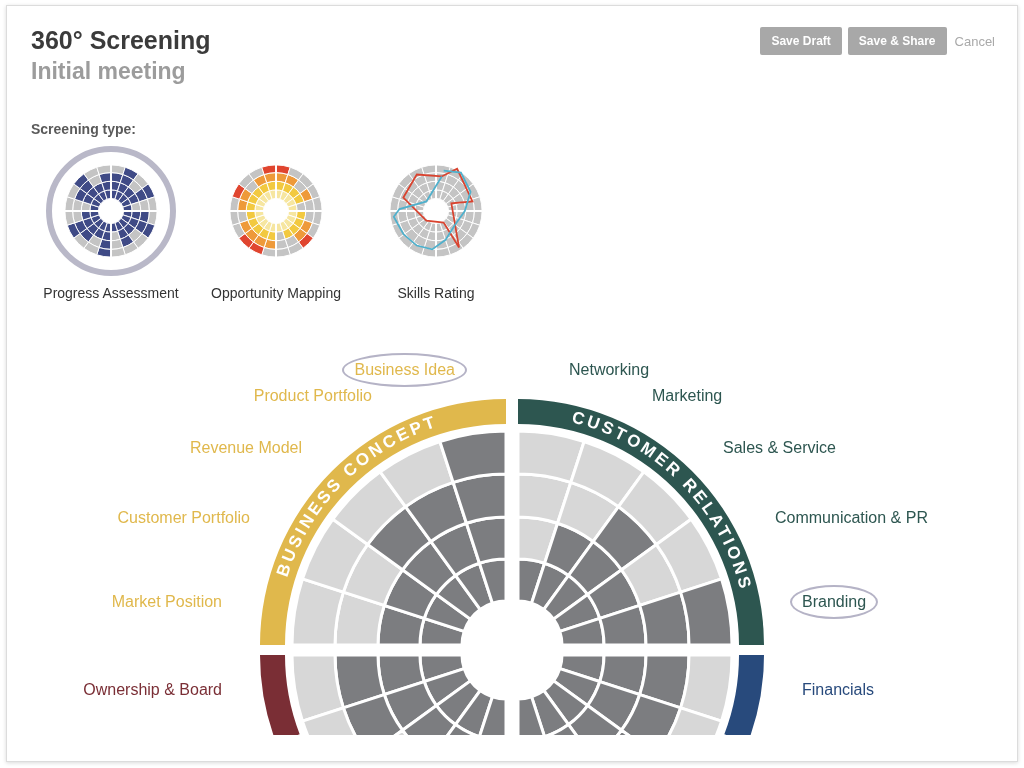  What do you see at coordinates (436, 211) in the screenshot?
I see `line-wheel-icon` at bounding box center [436, 211].